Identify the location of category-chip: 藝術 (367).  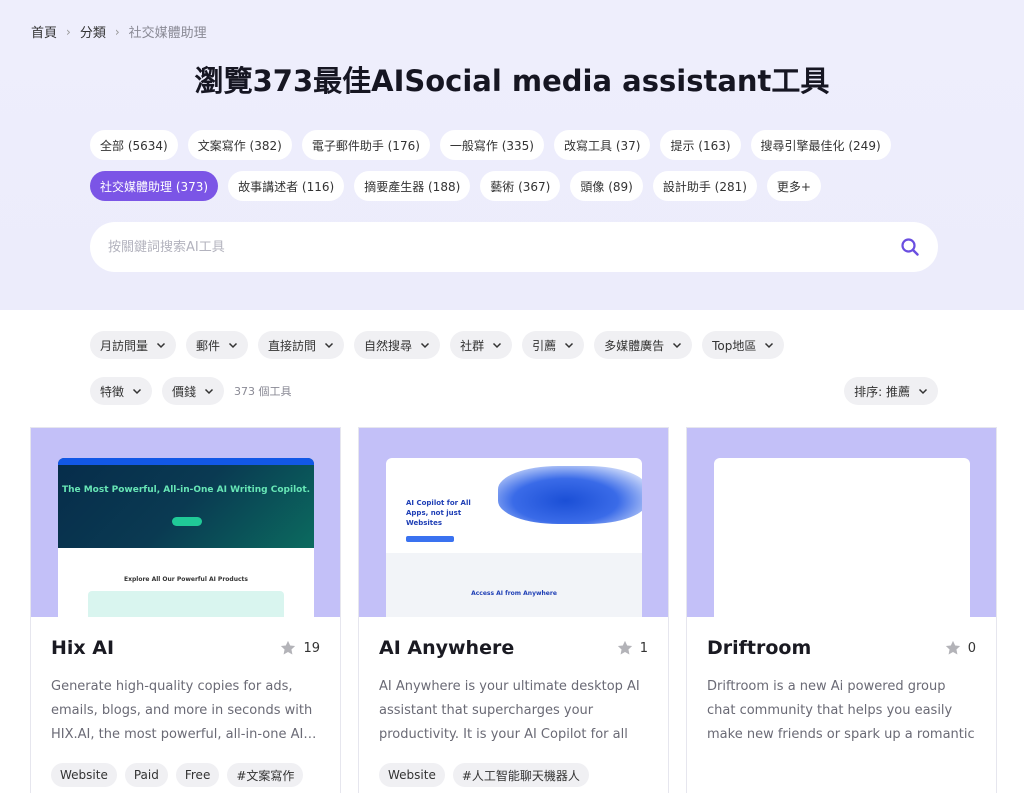
(520, 186).